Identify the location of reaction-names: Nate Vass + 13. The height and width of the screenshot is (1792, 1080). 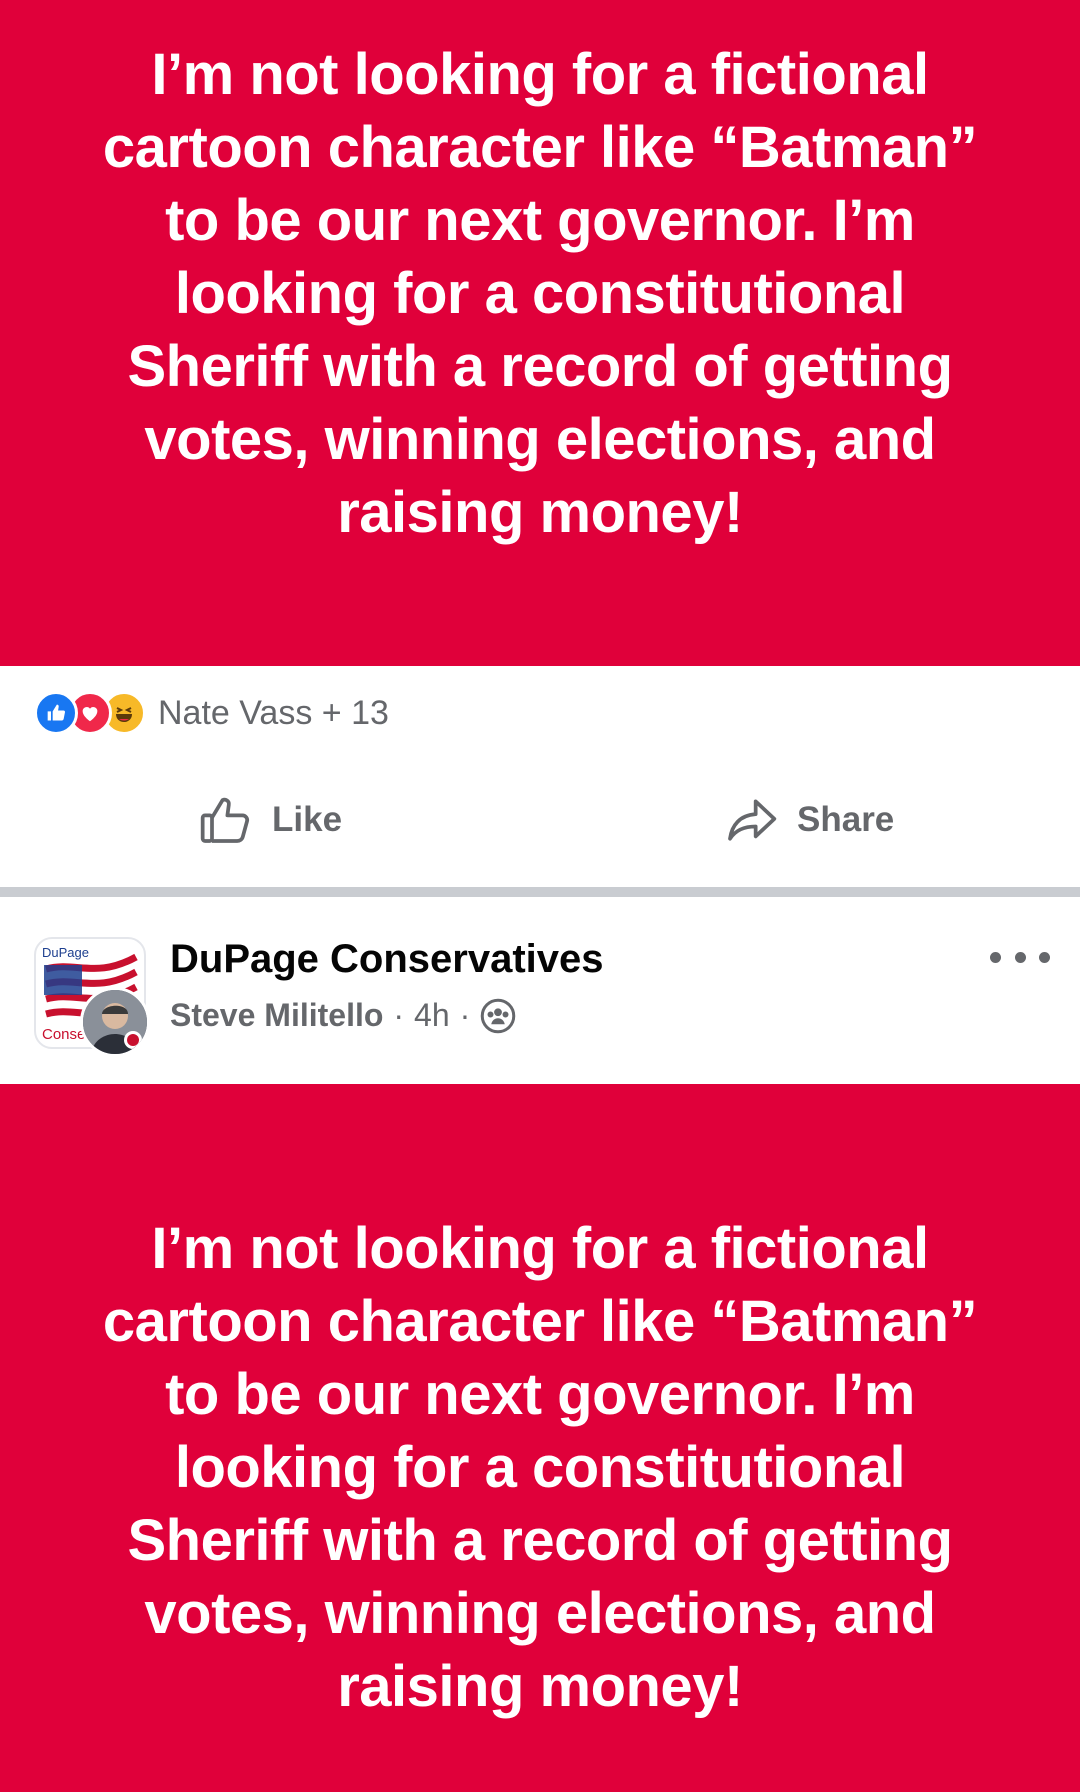
(273, 713).